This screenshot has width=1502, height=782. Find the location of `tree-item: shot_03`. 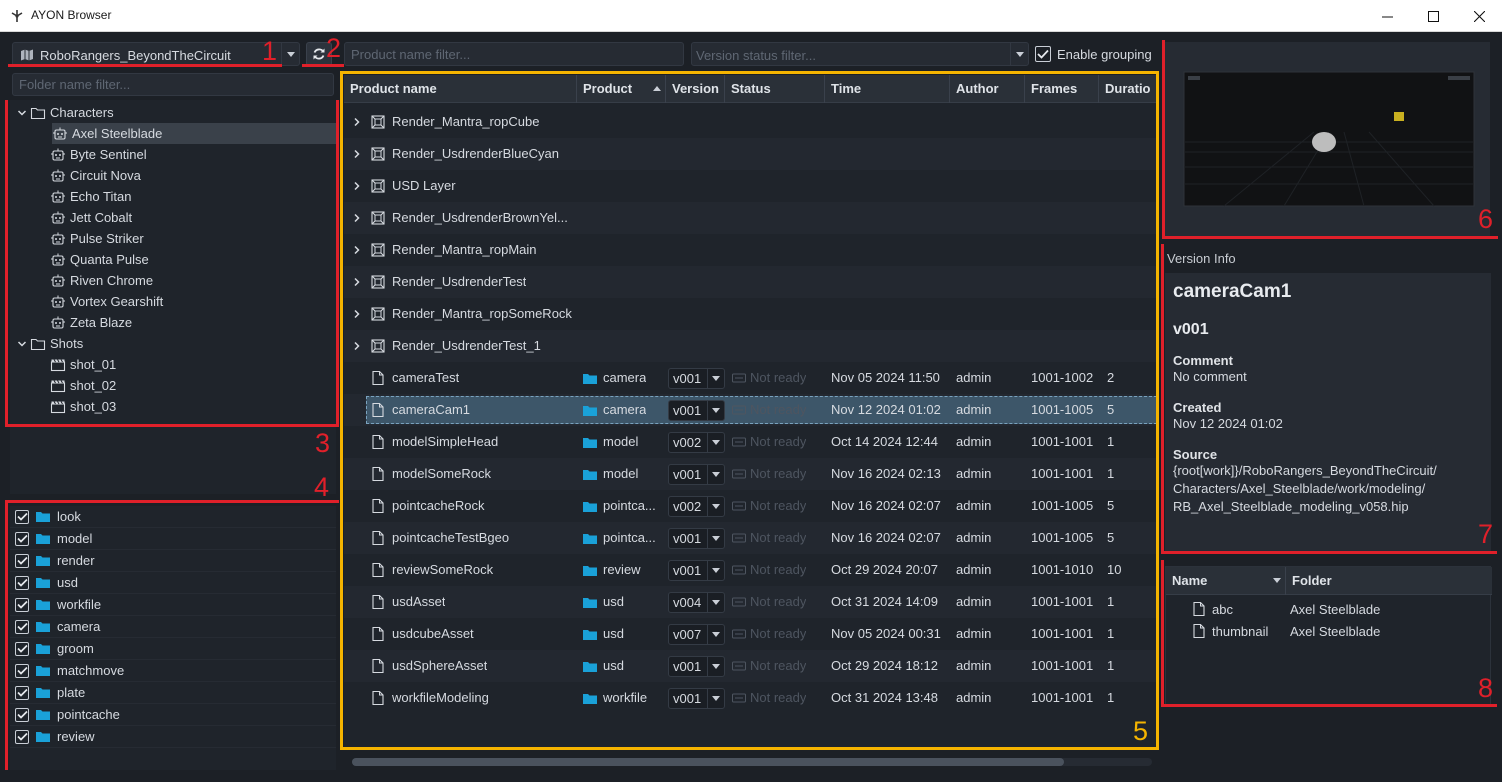

tree-item: shot_03 is located at coordinates (83, 406).